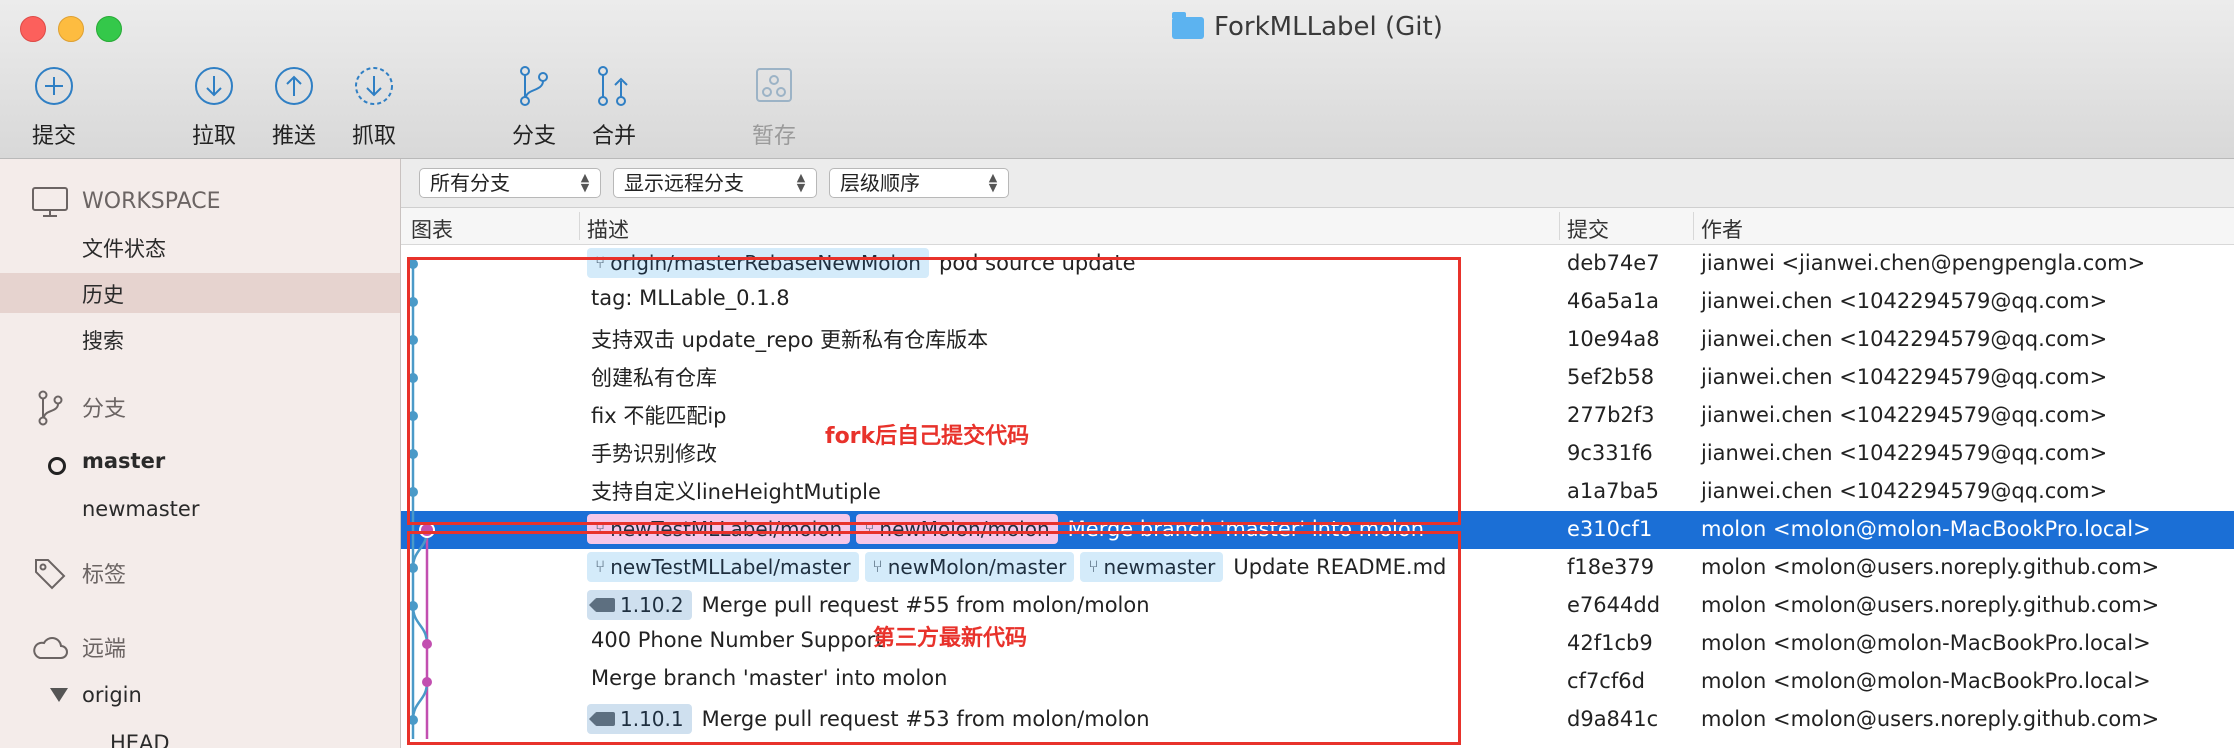 The width and height of the screenshot is (2234, 748). What do you see at coordinates (53, 136) in the screenshot?
I see `commit-button-label: 提交` at bounding box center [53, 136].